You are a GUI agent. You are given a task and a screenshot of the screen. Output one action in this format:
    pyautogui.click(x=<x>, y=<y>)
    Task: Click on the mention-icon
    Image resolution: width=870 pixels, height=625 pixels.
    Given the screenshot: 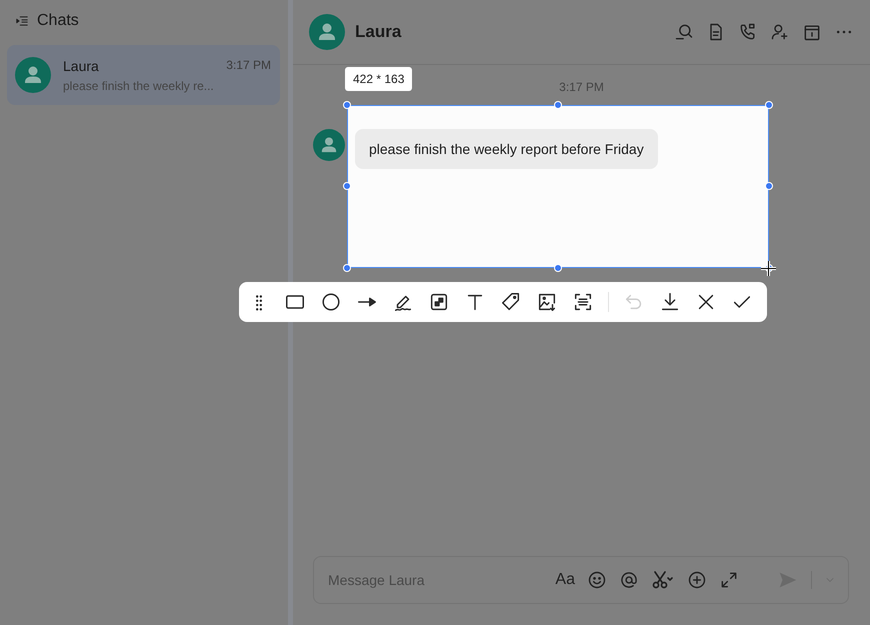 What is the action you would take?
    pyautogui.click(x=629, y=580)
    